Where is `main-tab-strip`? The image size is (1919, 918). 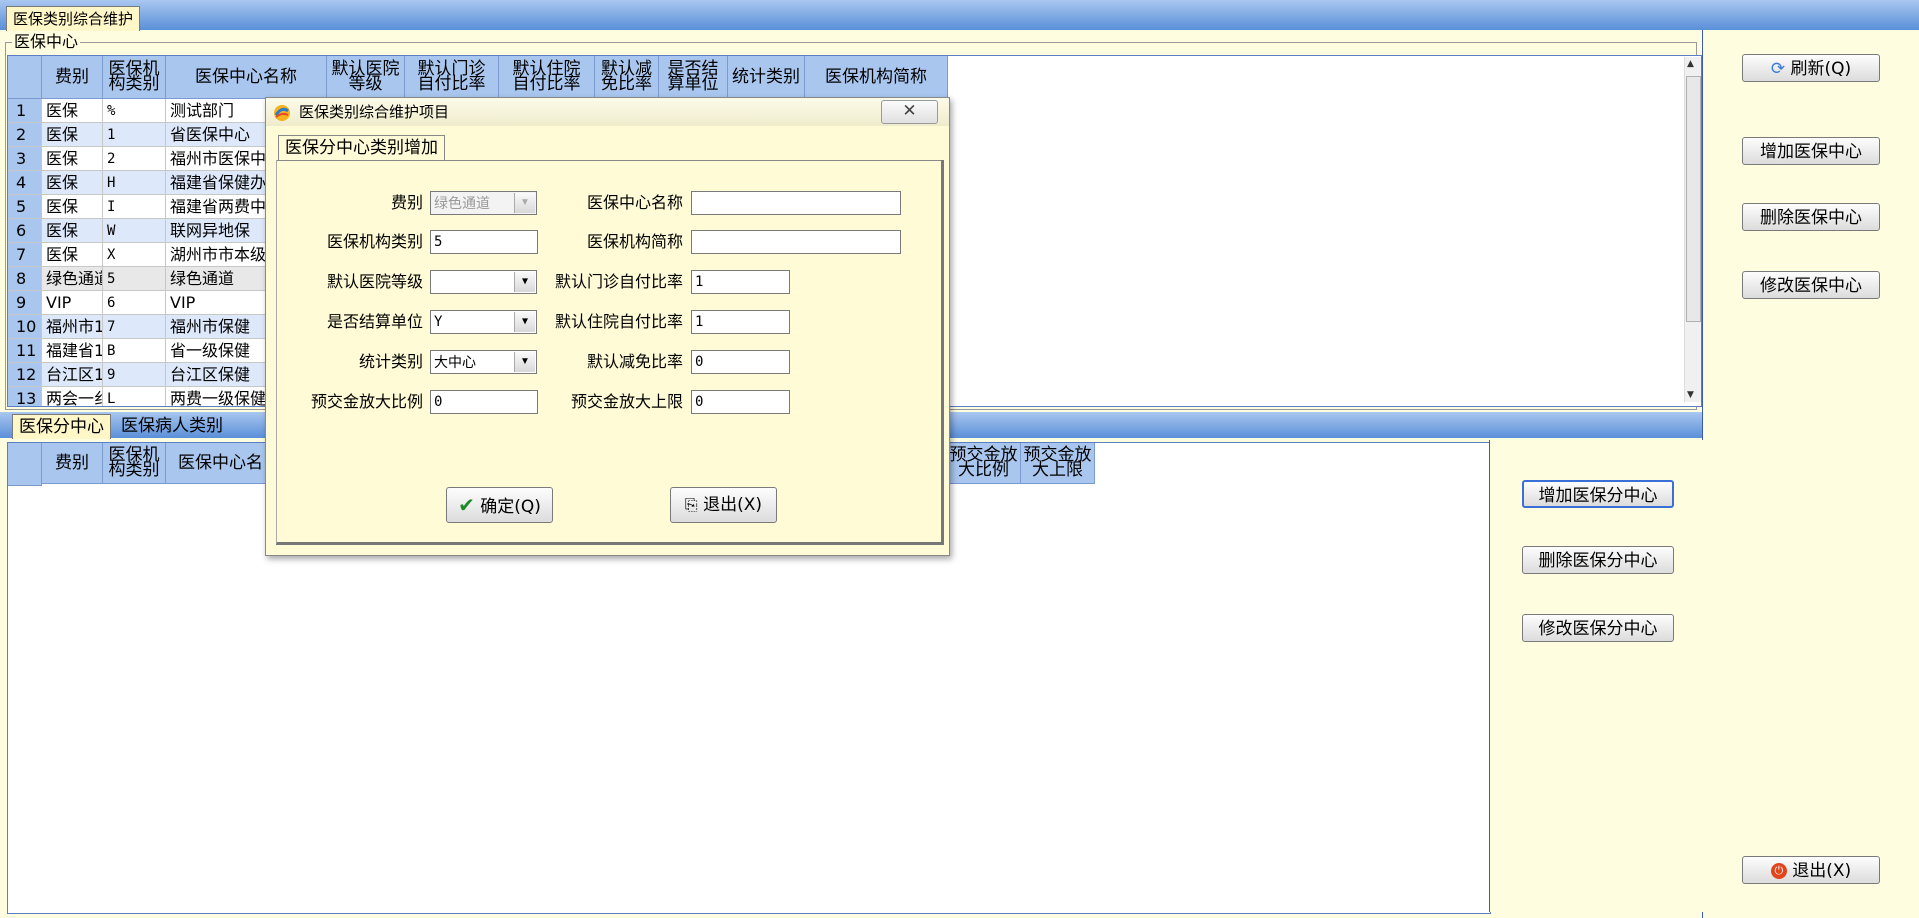 main-tab-strip is located at coordinates (959, 15).